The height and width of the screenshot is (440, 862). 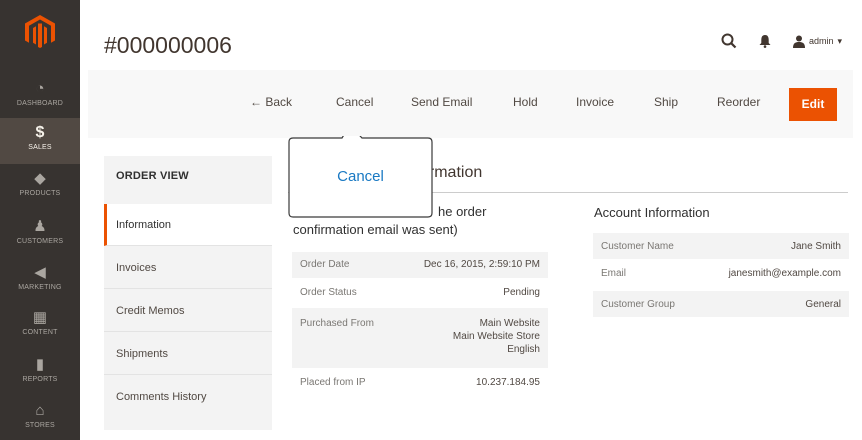 What do you see at coordinates (40, 332) in the screenshot?
I see `nav-label: CONTENT` at bounding box center [40, 332].